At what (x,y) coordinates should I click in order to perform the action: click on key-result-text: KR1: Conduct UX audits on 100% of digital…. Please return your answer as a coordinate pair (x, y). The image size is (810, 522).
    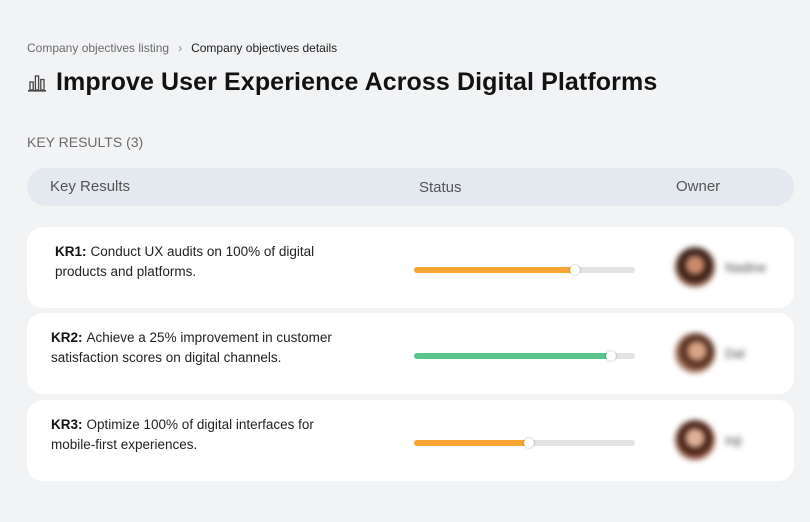
    Looking at the image, I should click on (205, 262).